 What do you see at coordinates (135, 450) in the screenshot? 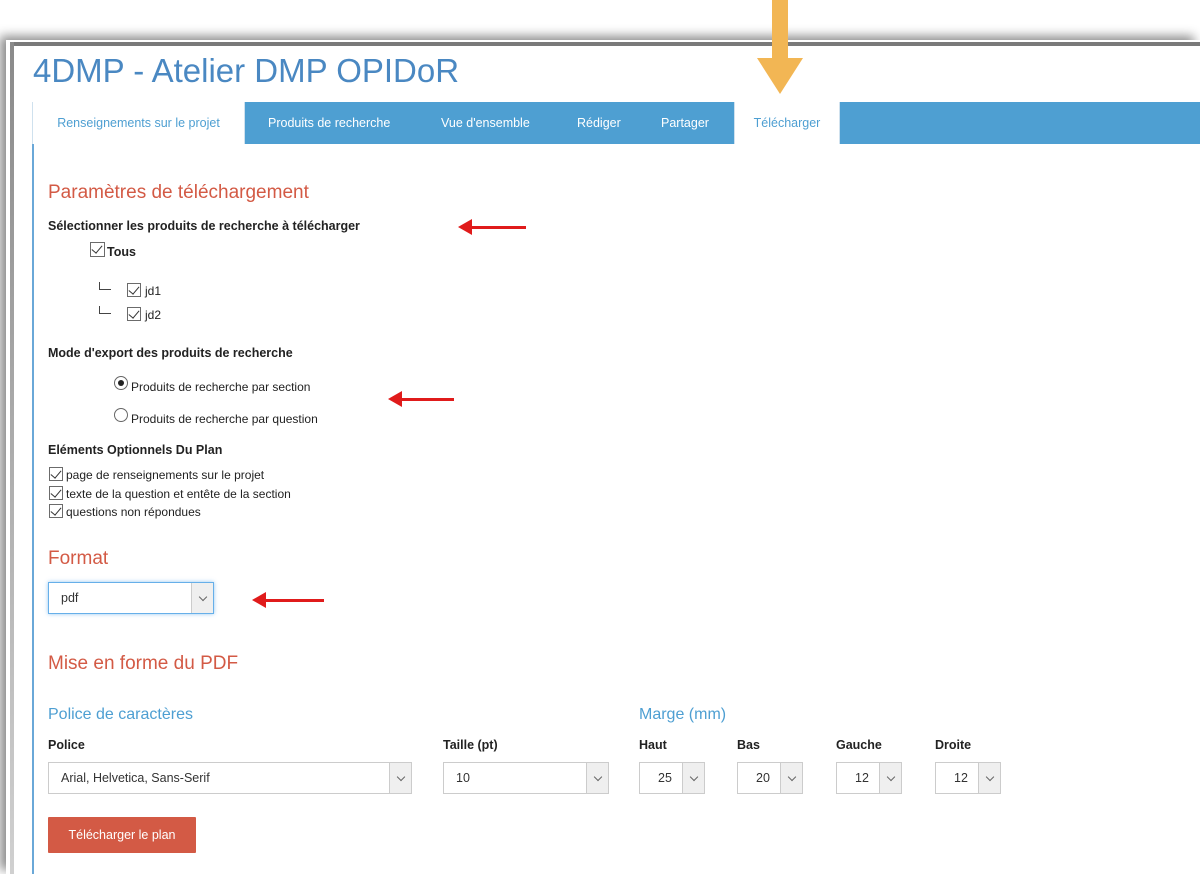
I see `optional-elements-label: Eléments Optionnels Du Plan` at bounding box center [135, 450].